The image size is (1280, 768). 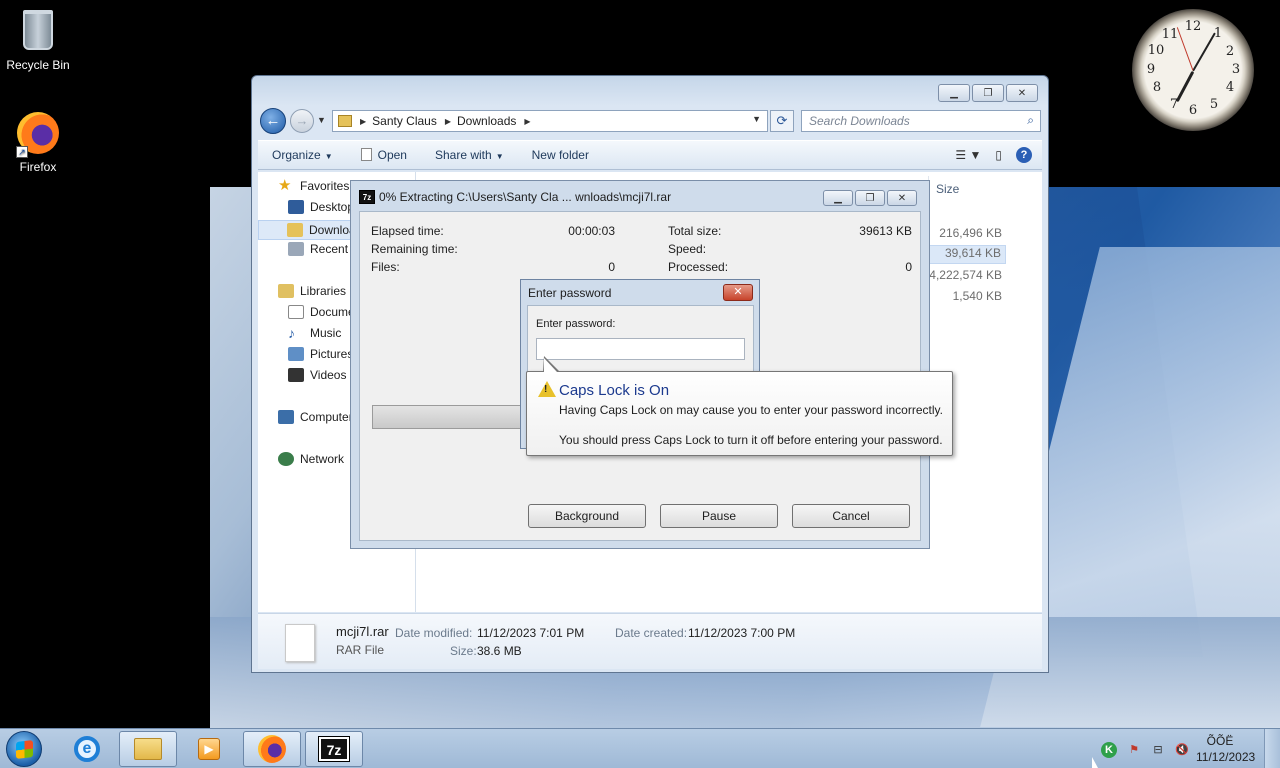 What do you see at coordinates (967, 233) in the screenshot?
I see `file-size-cell: 216,496 KB` at bounding box center [967, 233].